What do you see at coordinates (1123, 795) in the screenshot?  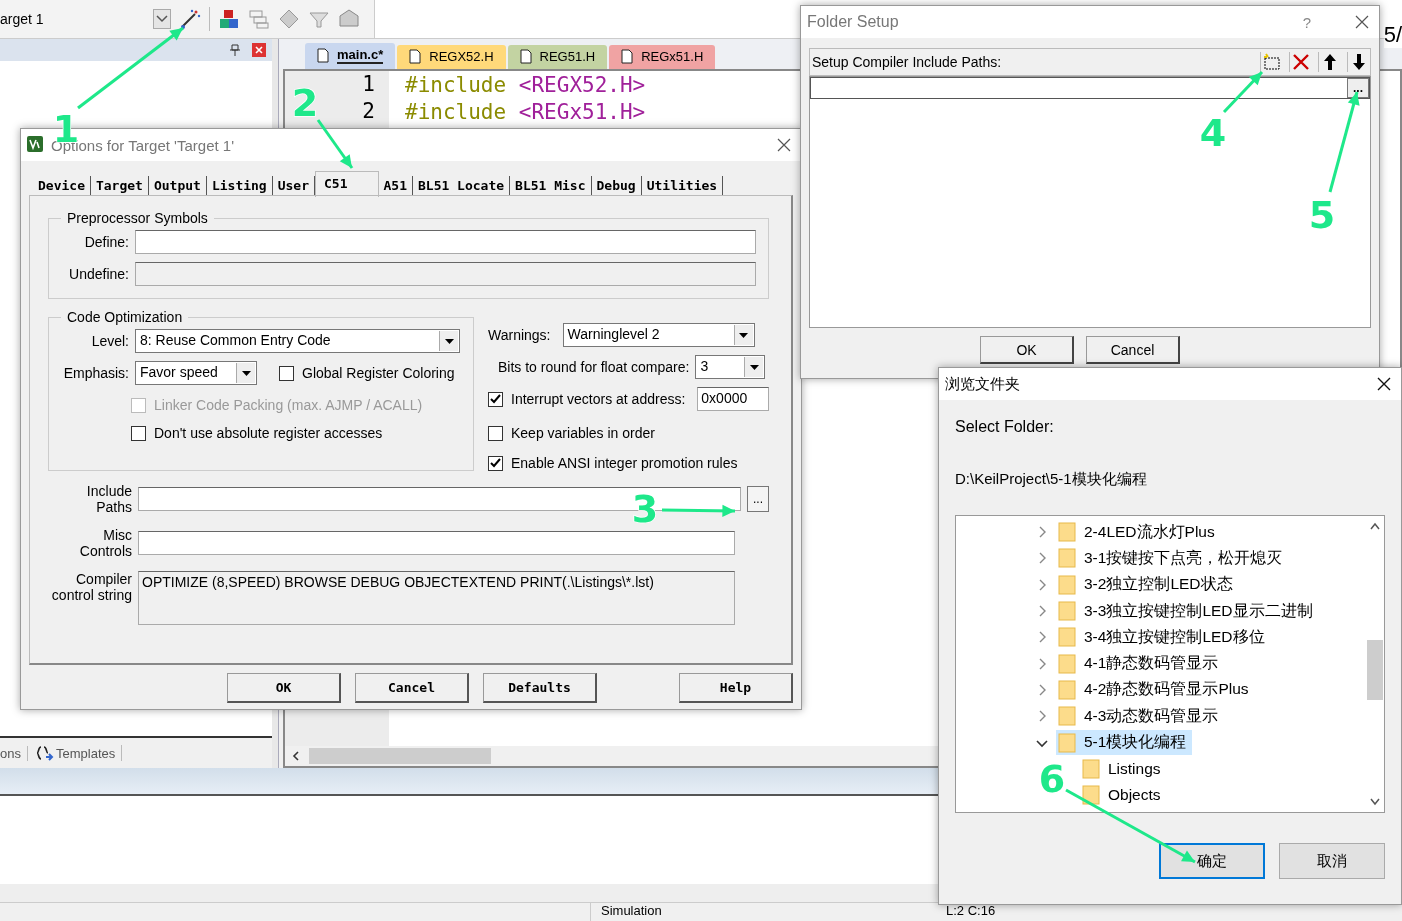 I see `folder-item: Objects` at bounding box center [1123, 795].